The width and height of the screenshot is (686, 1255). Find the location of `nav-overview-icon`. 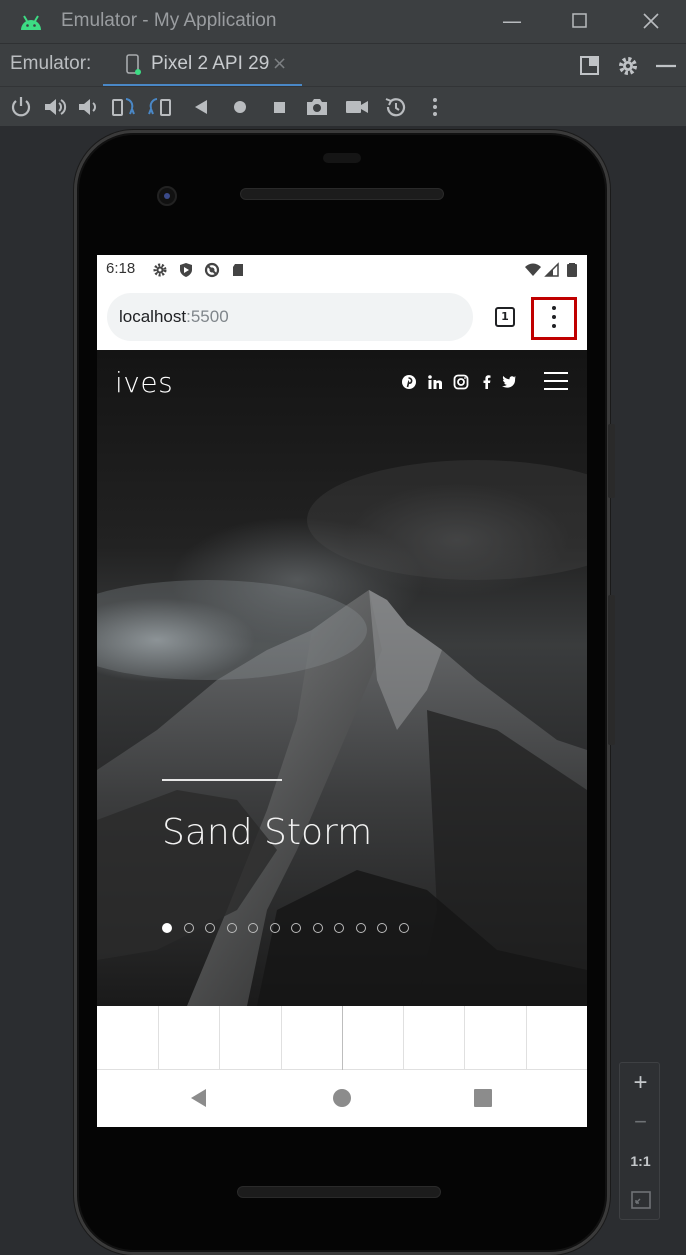

nav-overview-icon is located at coordinates (483, 1098).